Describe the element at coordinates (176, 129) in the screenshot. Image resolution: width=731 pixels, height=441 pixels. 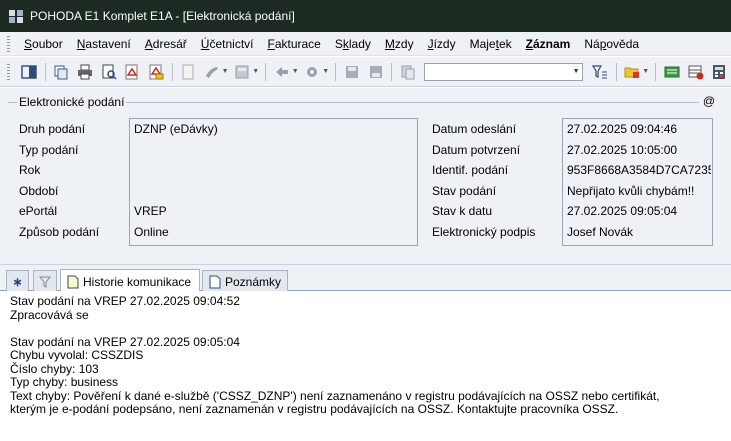
I see `value-druh-podani: DZNP (eDávky)` at that location.